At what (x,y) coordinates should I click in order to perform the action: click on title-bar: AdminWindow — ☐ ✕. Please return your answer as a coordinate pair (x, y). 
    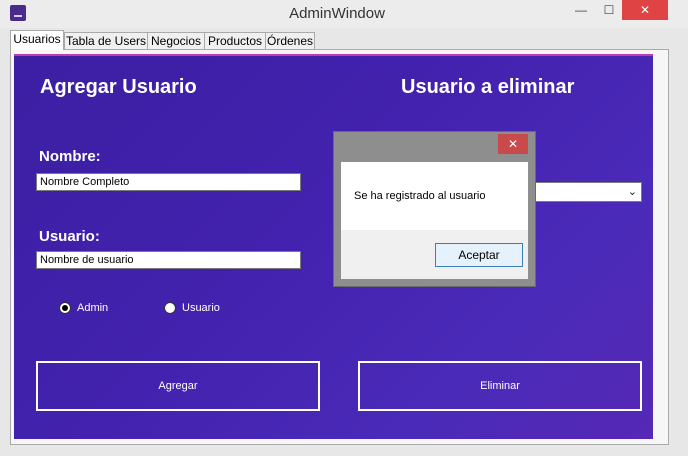
    Looking at the image, I should click on (344, 14).